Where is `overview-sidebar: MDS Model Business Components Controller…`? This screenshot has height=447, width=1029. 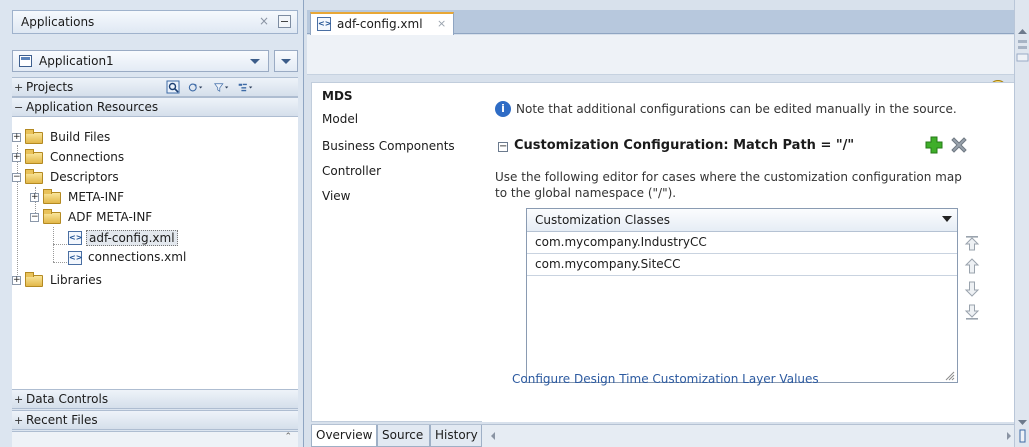
overview-sidebar: MDS Model Business Components Controller… is located at coordinates (399, 252).